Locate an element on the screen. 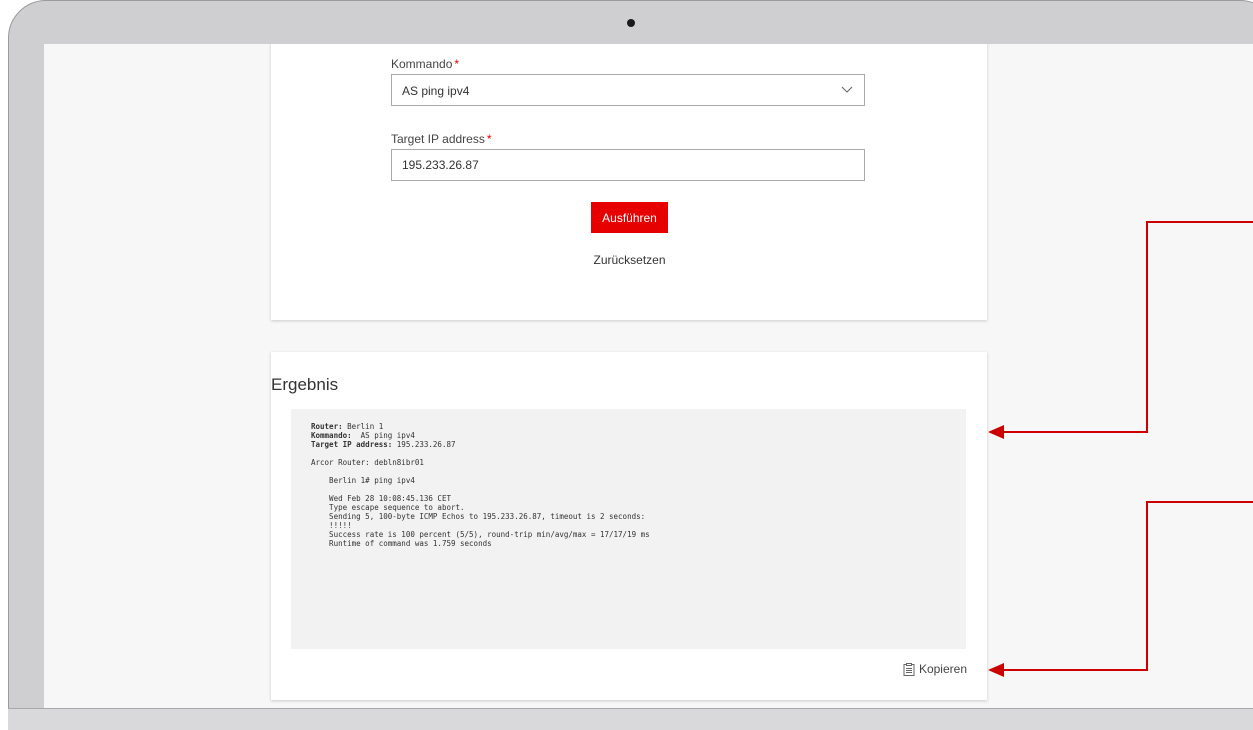 Image resolution: width=1253 pixels, height=730 pixels. kommando-label-text: Kommando is located at coordinates (422, 64).